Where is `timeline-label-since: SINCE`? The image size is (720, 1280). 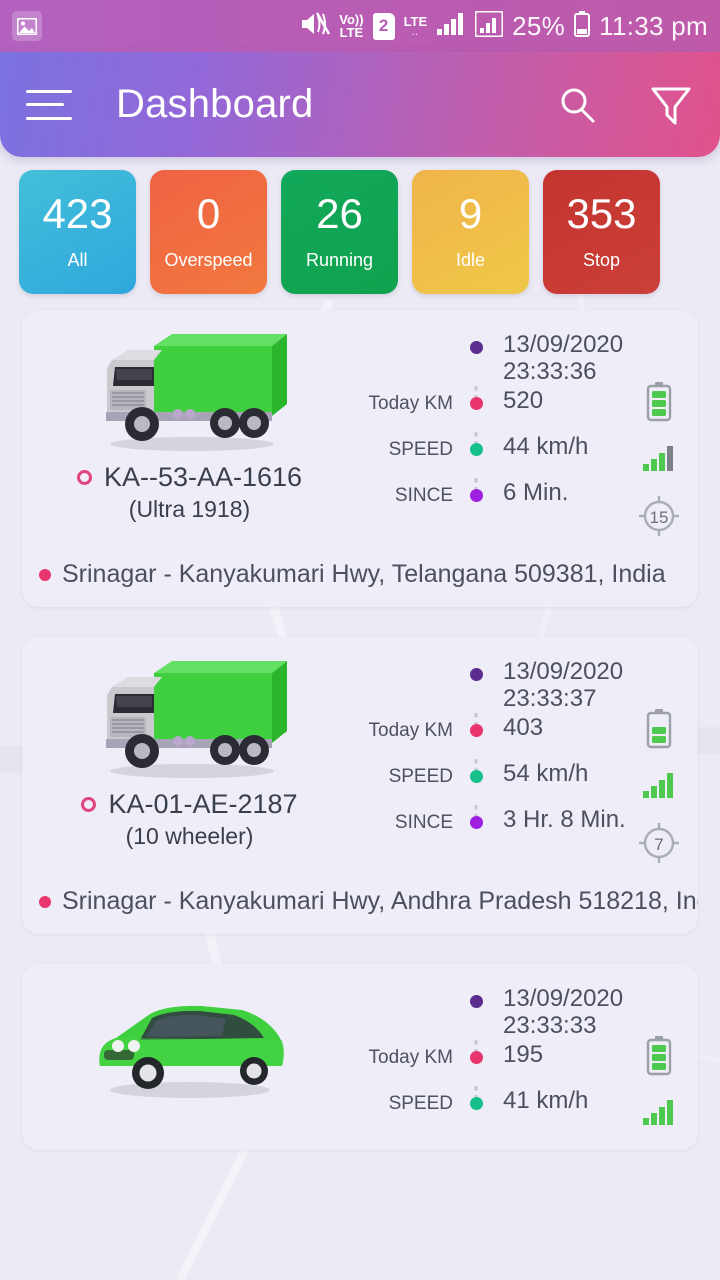
timeline-label-since: SINCE is located at coordinates (423, 495).